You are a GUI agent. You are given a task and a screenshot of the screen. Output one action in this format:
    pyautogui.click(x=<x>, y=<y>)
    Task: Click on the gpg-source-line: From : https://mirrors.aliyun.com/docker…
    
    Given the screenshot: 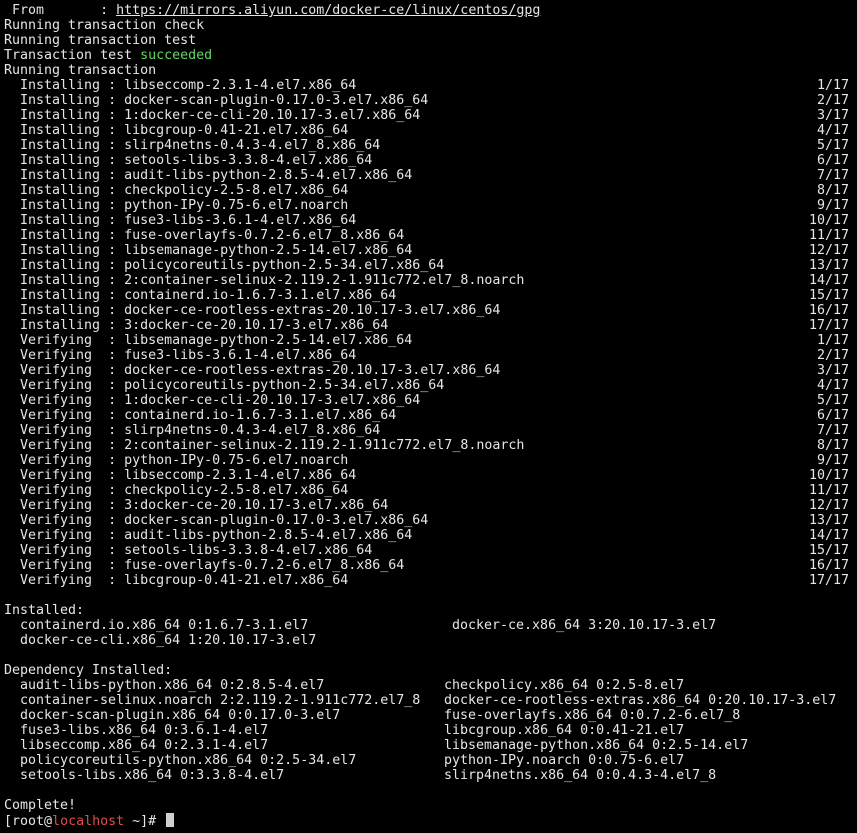 What is the action you would take?
    pyautogui.click(x=430, y=10)
    